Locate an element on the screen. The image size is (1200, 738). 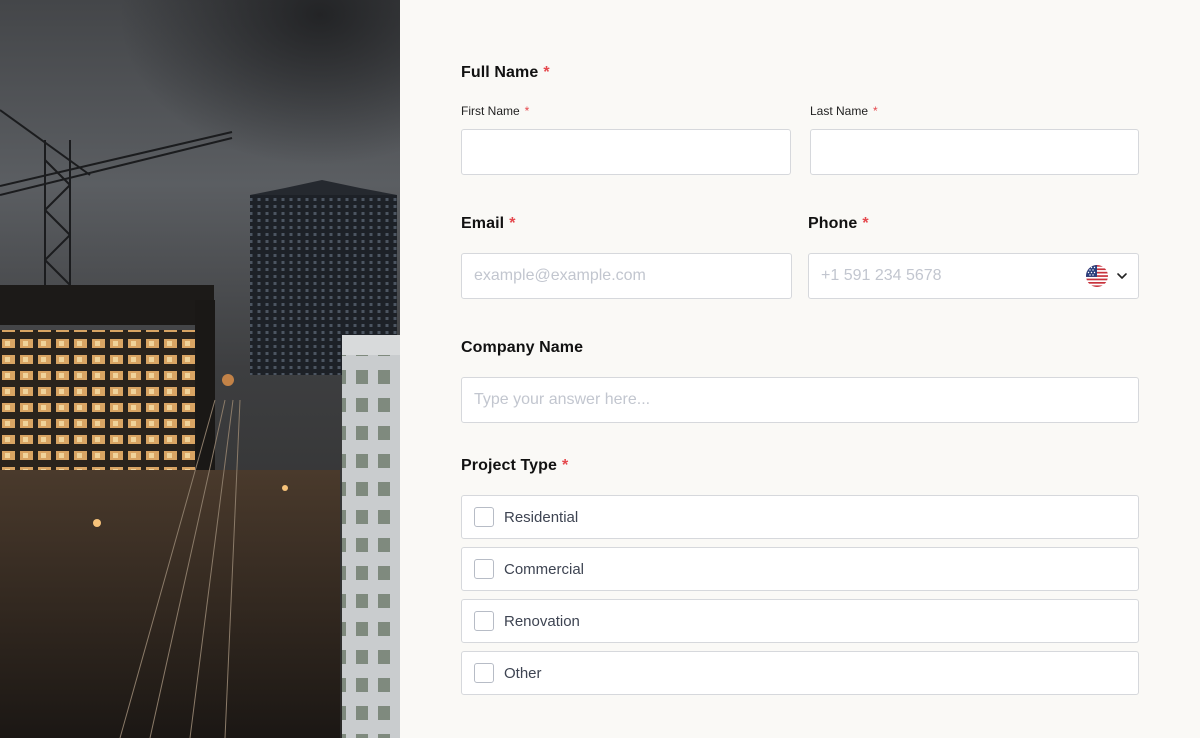
first-name-label: First Name * is located at coordinates (495, 111).